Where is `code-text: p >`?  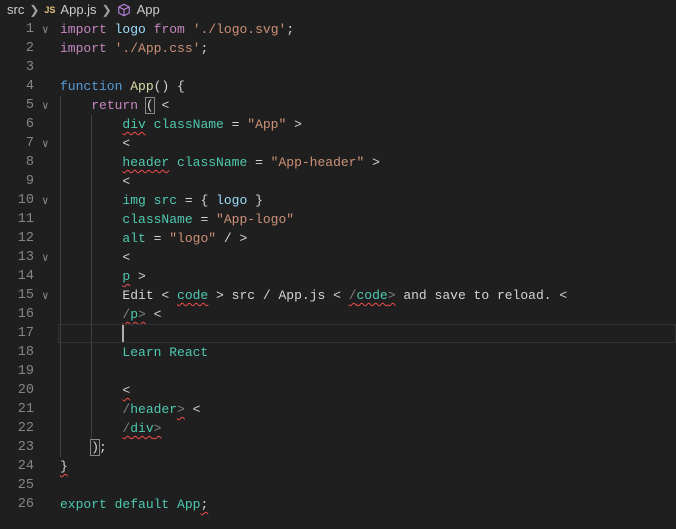 code-text: p > is located at coordinates (102, 276).